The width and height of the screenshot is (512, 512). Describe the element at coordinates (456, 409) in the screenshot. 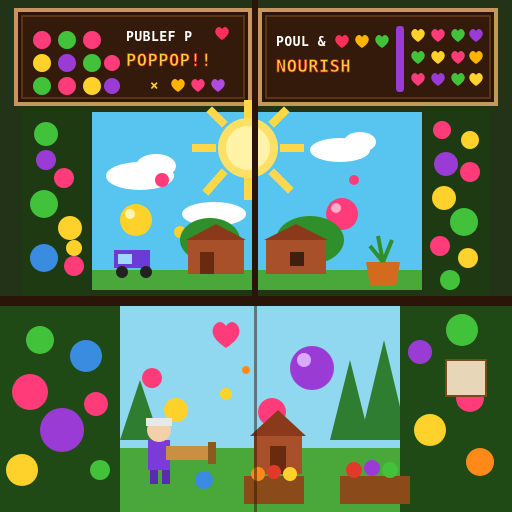

I see `right-foliage` at that location.